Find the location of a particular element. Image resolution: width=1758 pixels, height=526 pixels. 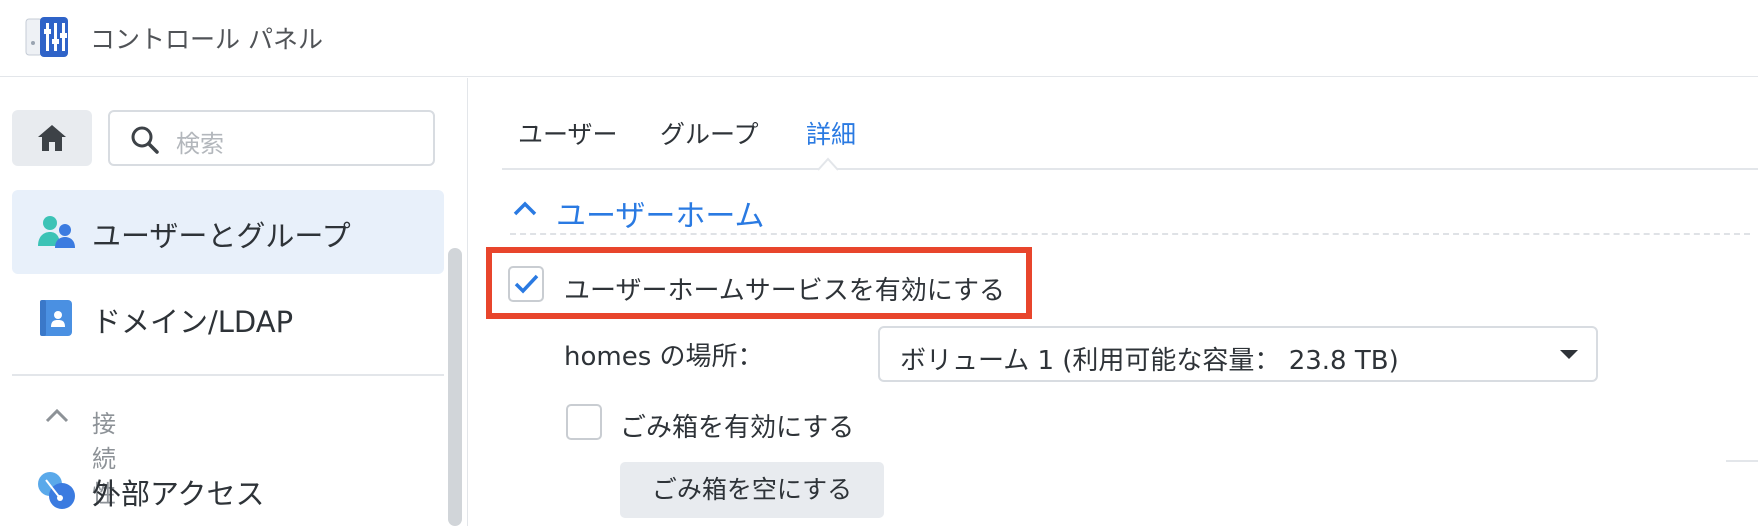

sidebar-item-external-access: 外部アクセス is located at coordinates (228, 487).